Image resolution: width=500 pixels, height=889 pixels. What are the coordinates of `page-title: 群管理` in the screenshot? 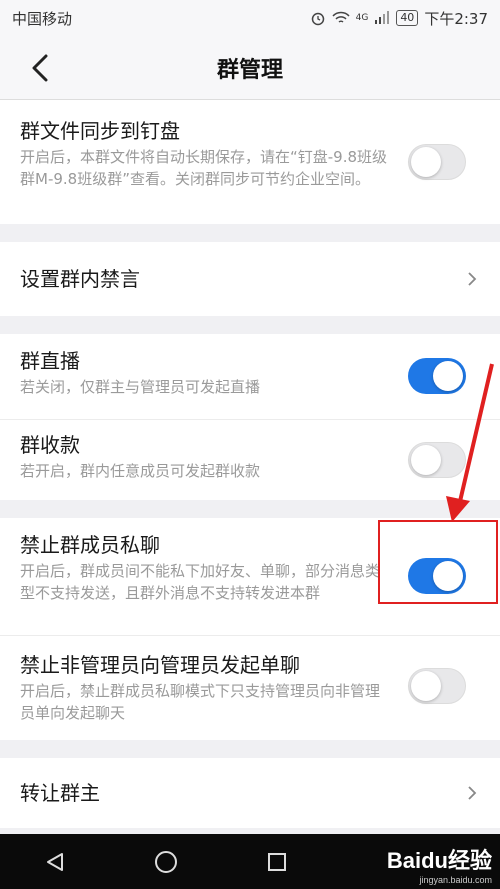 It's located at (249, 70).